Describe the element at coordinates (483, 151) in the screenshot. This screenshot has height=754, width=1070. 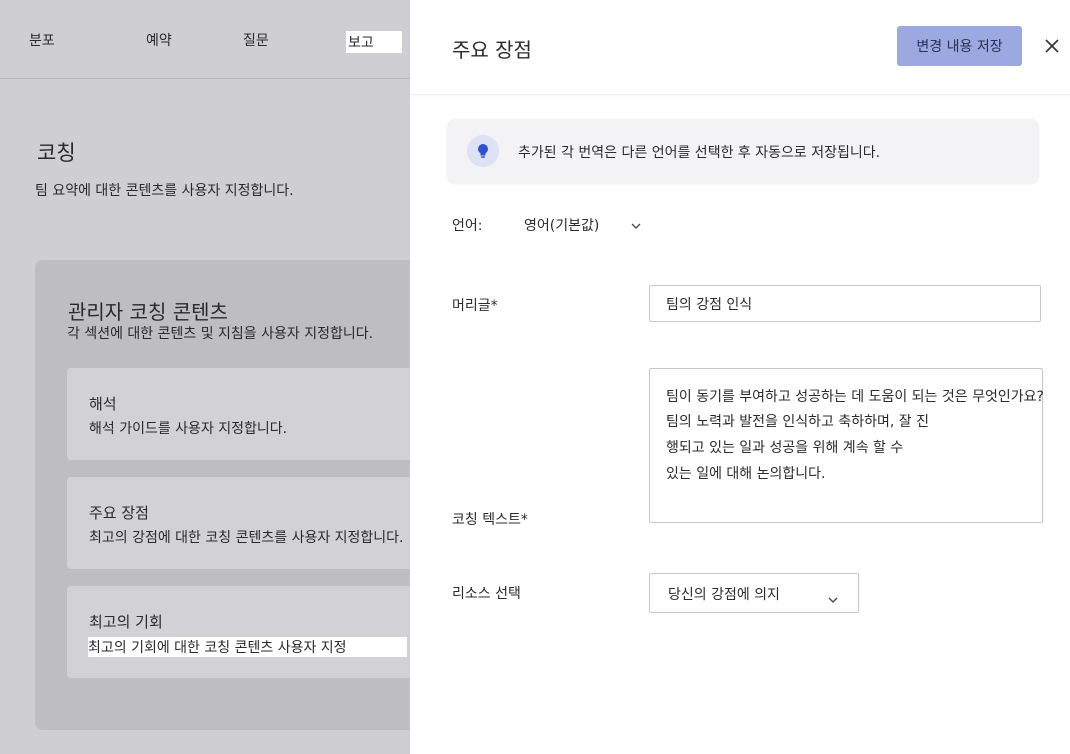
I see `lightbulb-icon` at that location.